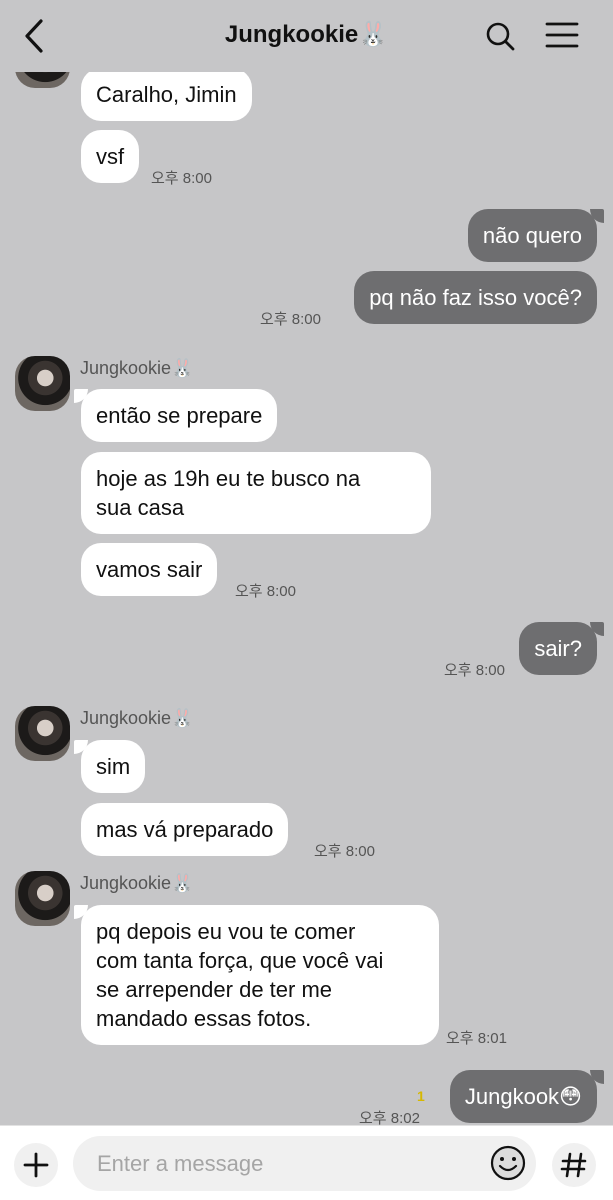 This screenshot has width=613, height=1200. What do you see at coordinates (562, 36) in the screenshot?
I see `hamburger-menu-icon` at bounding box center [562, 36].